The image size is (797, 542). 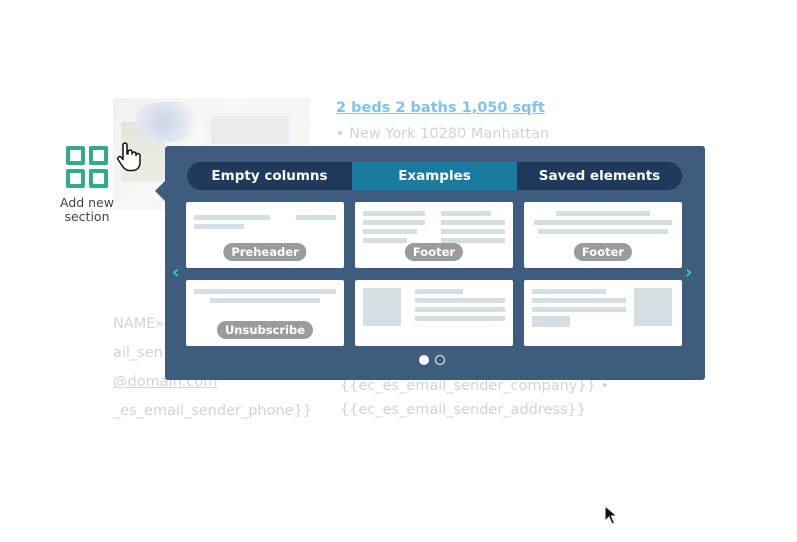 What do you see at coordinates (265, 330) in the screenshot?
I see `card-badge: Unsubscribe` at bounding box center [265, 330].